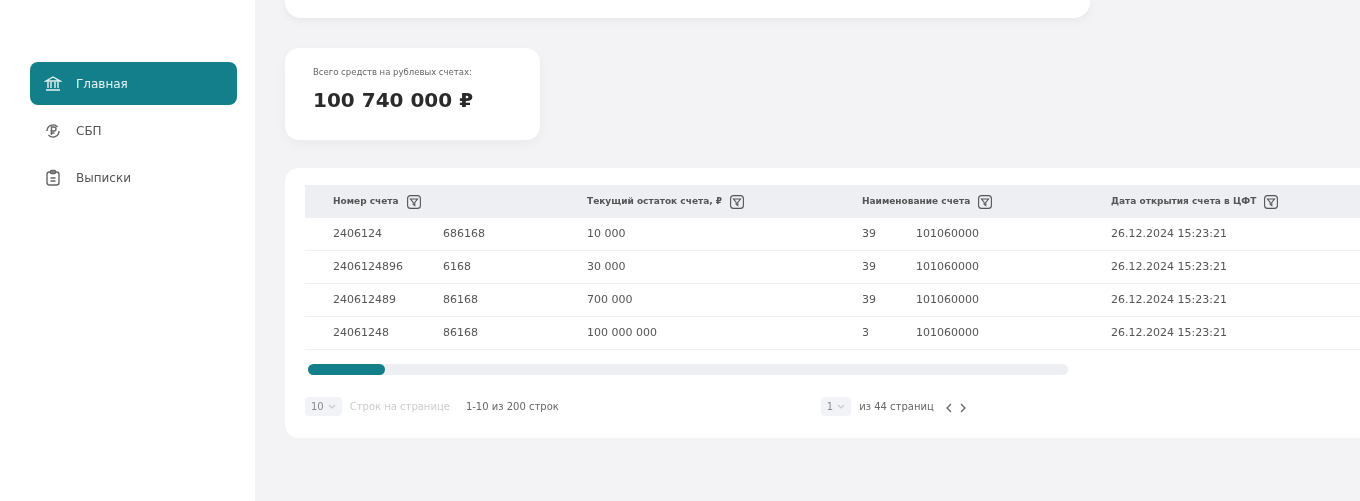  Describe the element at coordinates (464, 233) in the screenshot. I see `table-cell-text: 686168` at that location.